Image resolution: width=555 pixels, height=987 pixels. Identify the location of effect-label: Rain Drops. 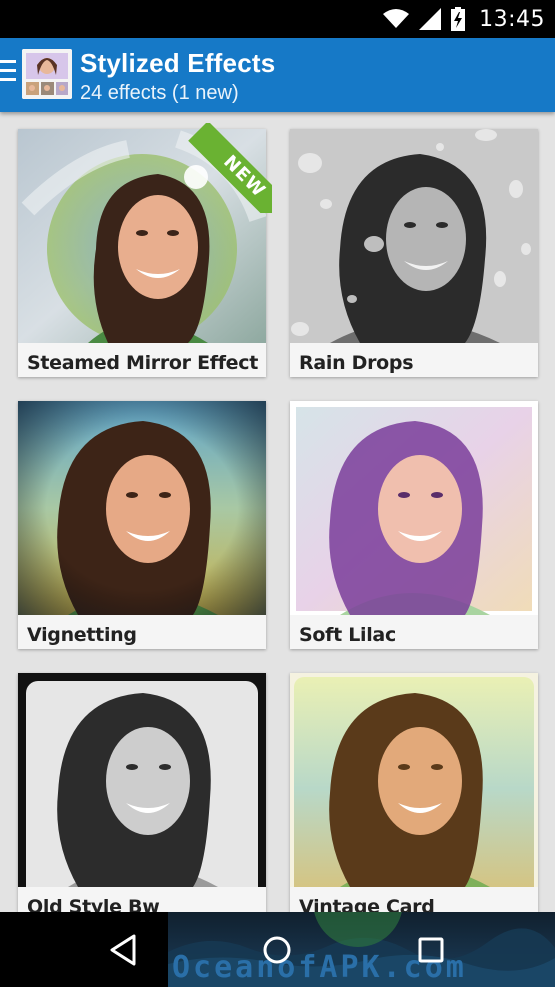
(356, 363).